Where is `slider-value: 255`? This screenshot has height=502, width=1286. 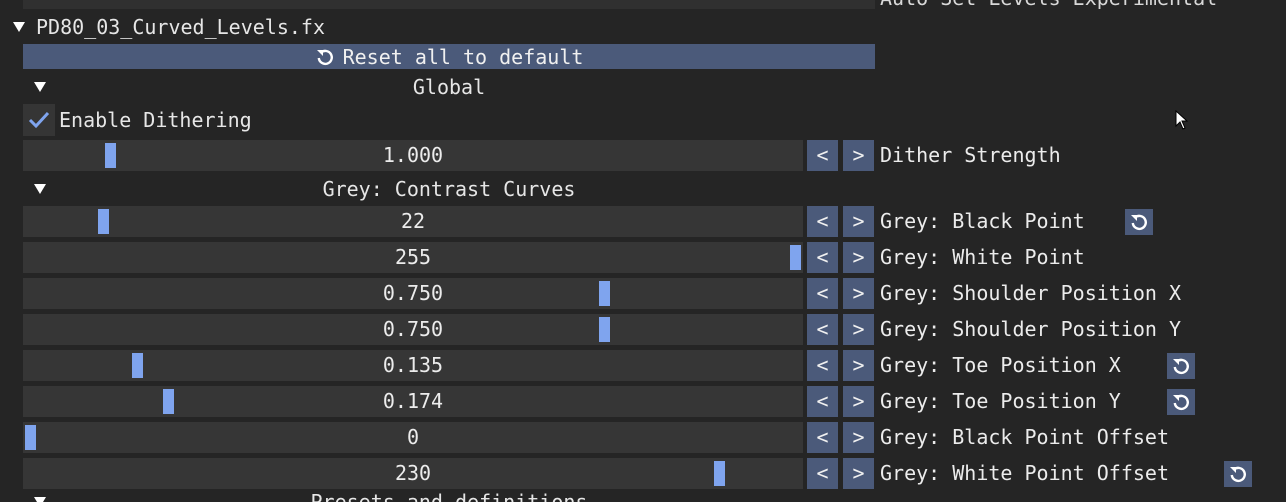
slider-value: 255 is located at coordinates (413, 257).